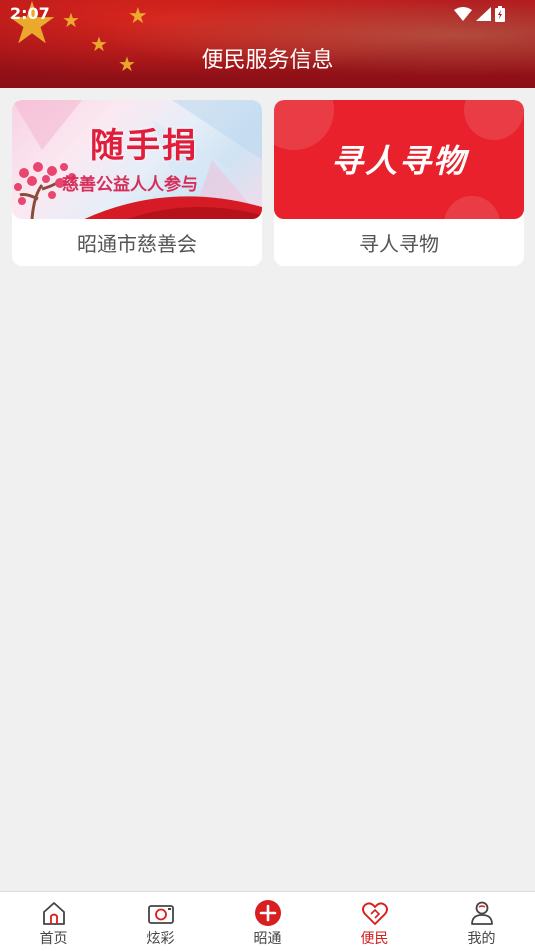 Image resolution: width=535 pixels, height=951 pixels. I want to click on charity-banner-title: 随手捐, so click(144, 146).